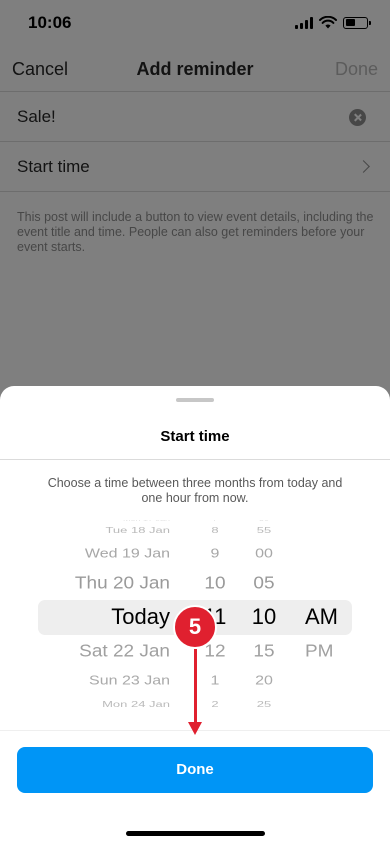 This screenshot has width=390, height=845. Describe the element at coordinates (264, 680) in the screenshot. I see `minute-wheel-option: 20` at that location.